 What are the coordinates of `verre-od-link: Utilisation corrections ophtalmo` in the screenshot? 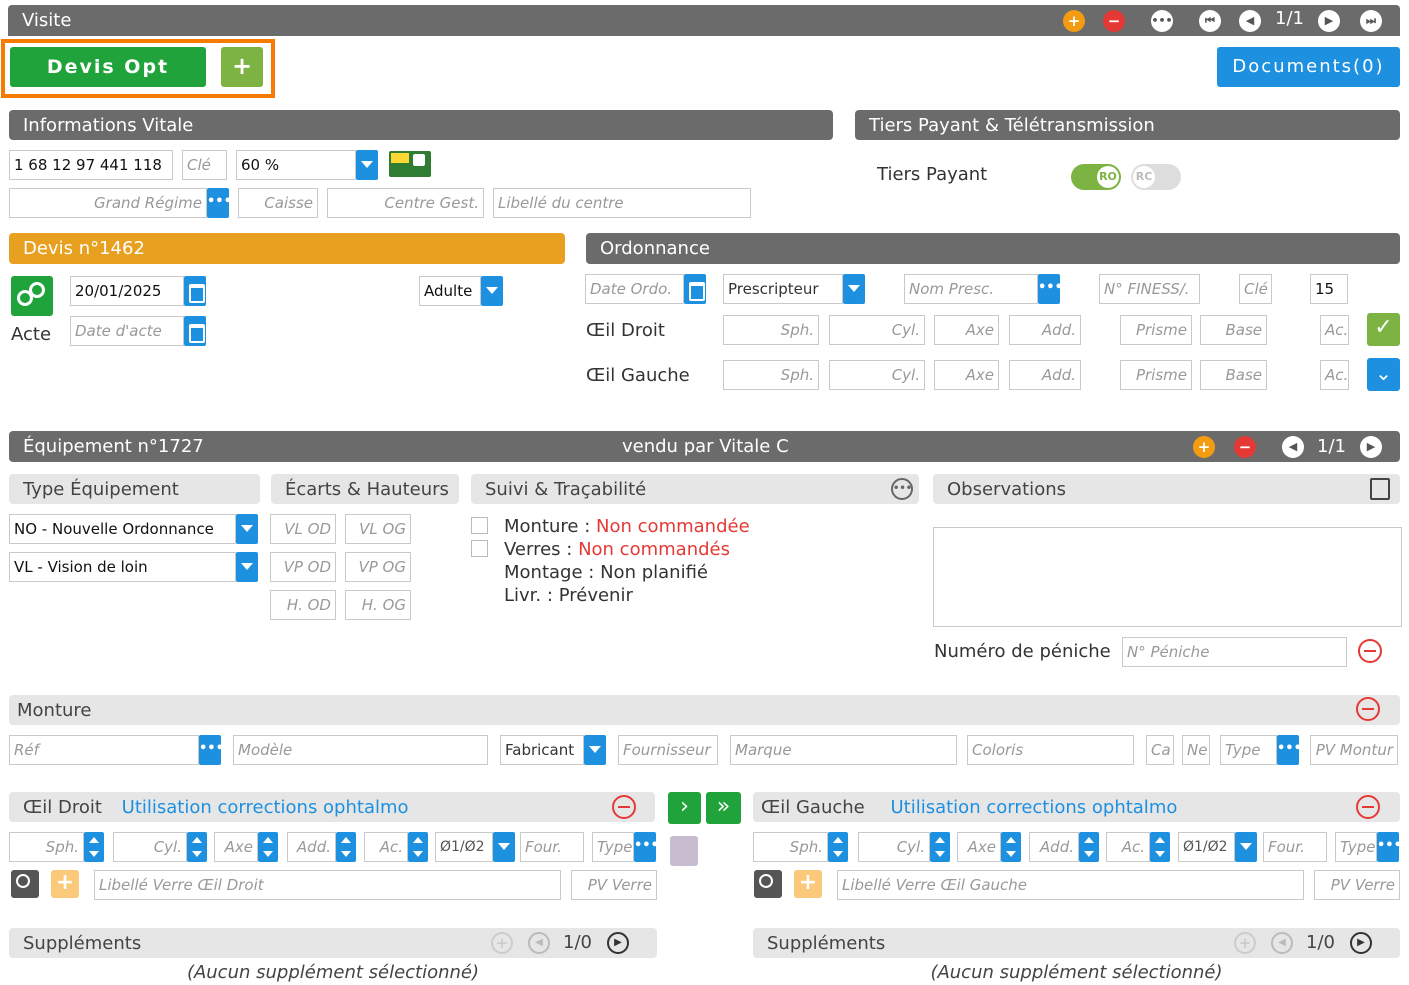 It's located at (265, 807).